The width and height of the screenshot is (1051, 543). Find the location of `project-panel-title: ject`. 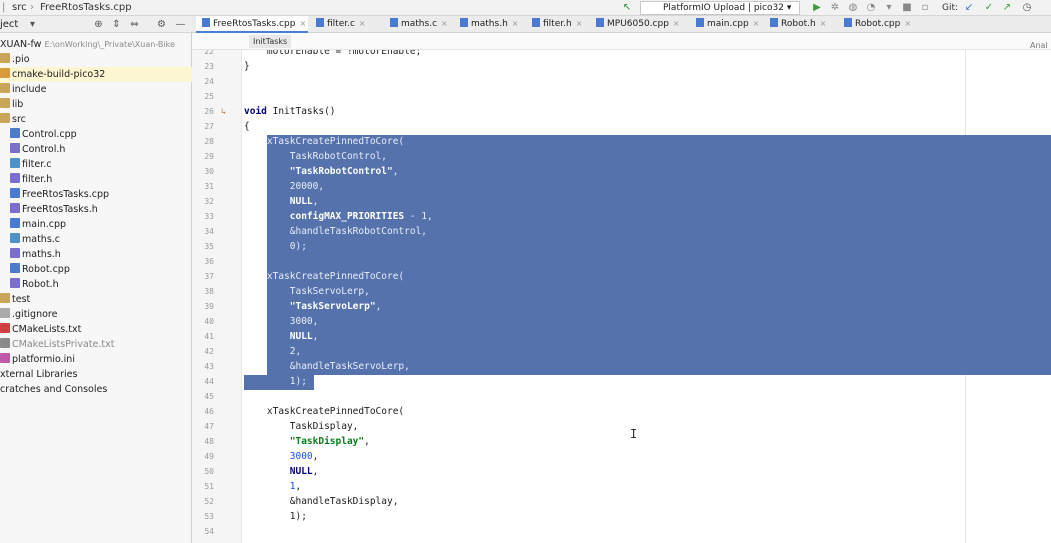

project-panel-title: ject is located at coordinates (9, 24).